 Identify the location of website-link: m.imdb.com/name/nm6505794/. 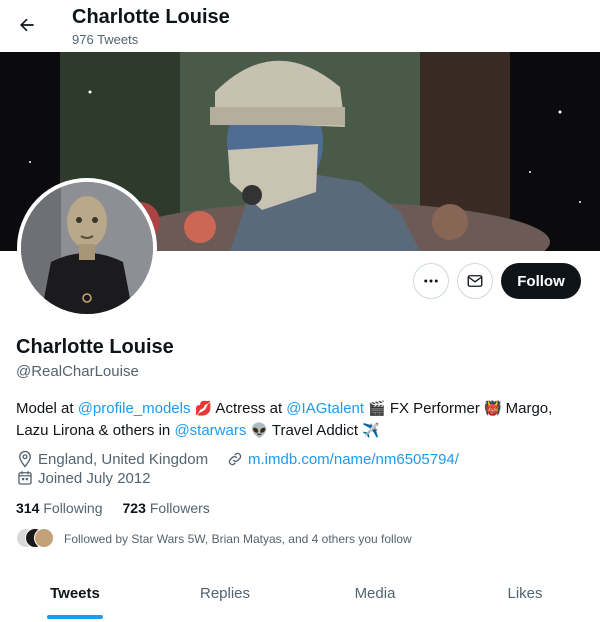
(353, 459).